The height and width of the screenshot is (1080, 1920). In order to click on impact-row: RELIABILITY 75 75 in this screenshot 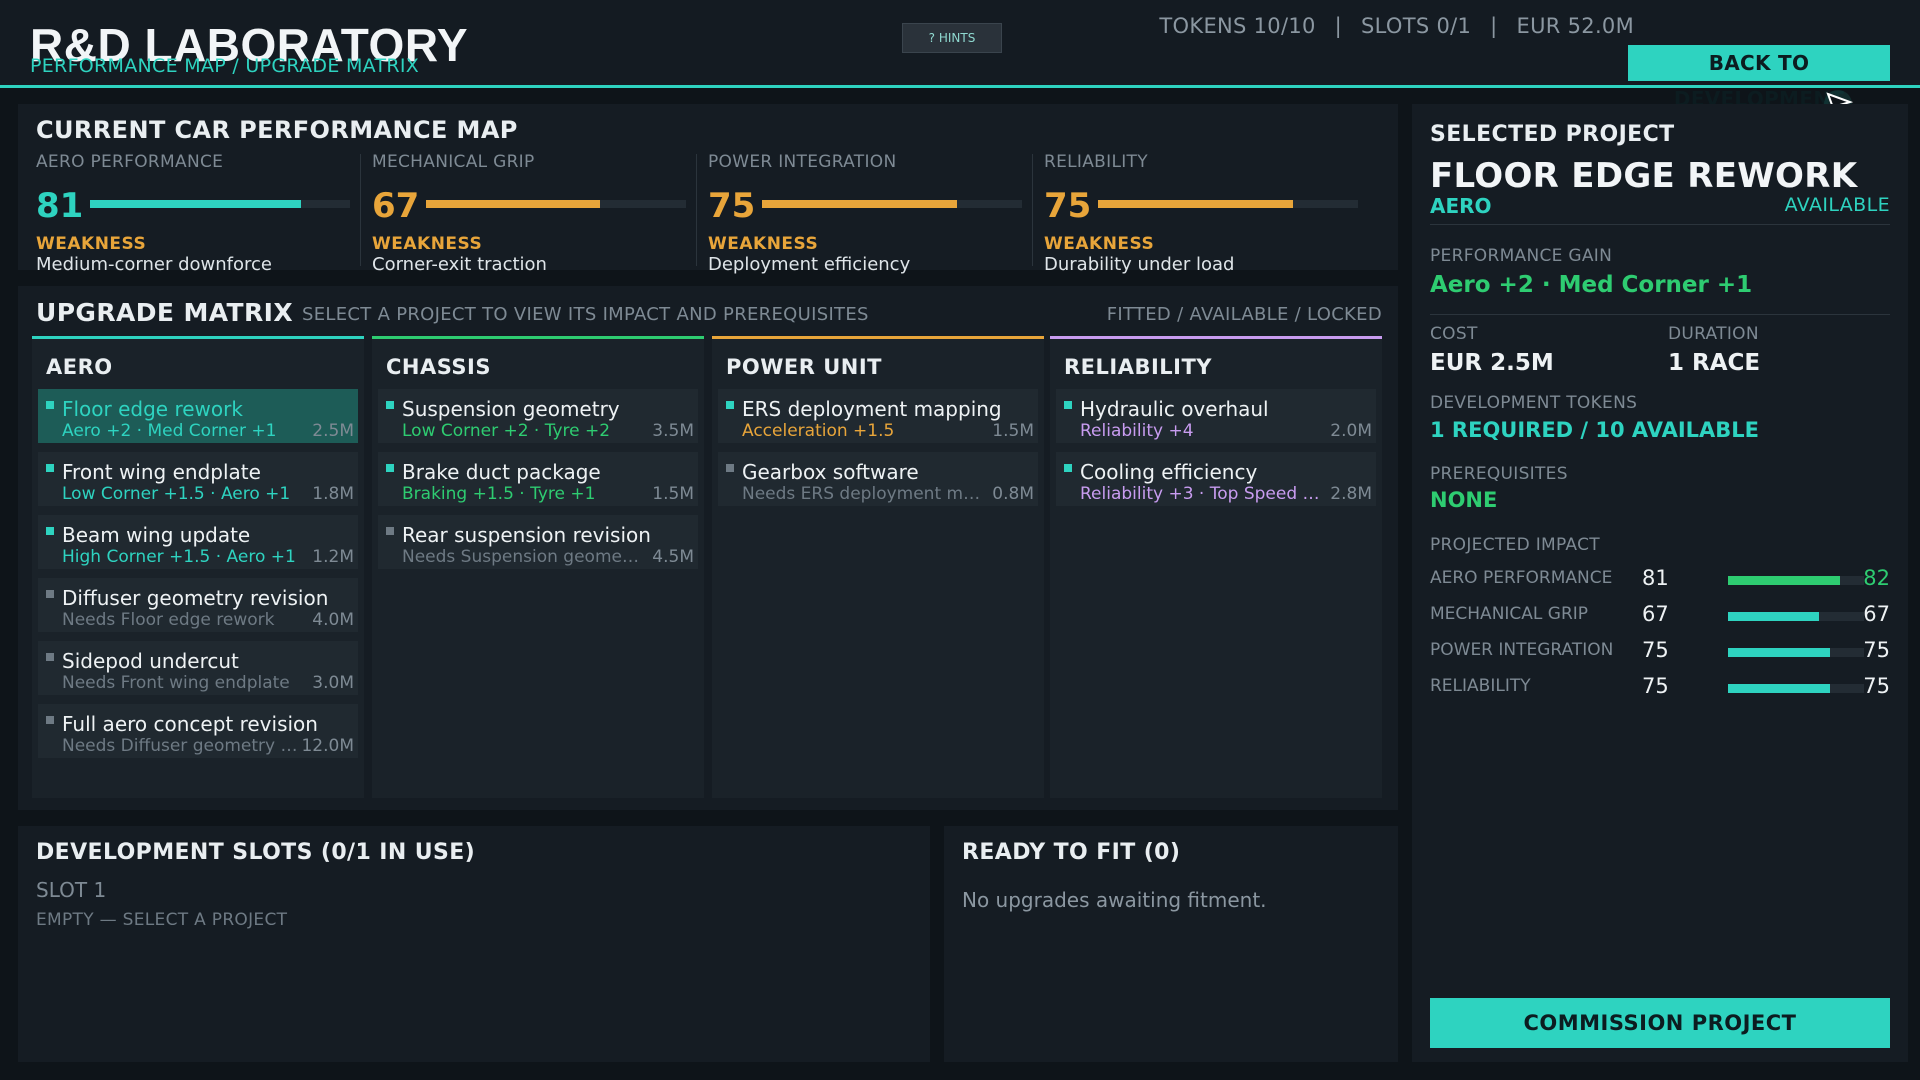, I will do `click(1660, 689)`.